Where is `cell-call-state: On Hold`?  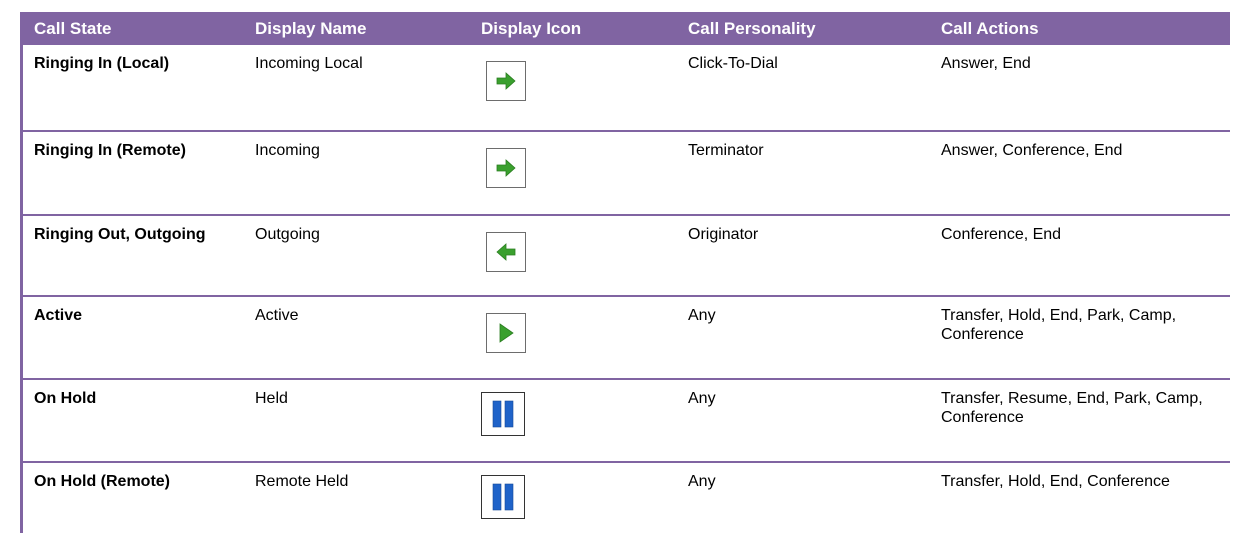 cell-call-state: On Hold is located at coordinates (65, 398).